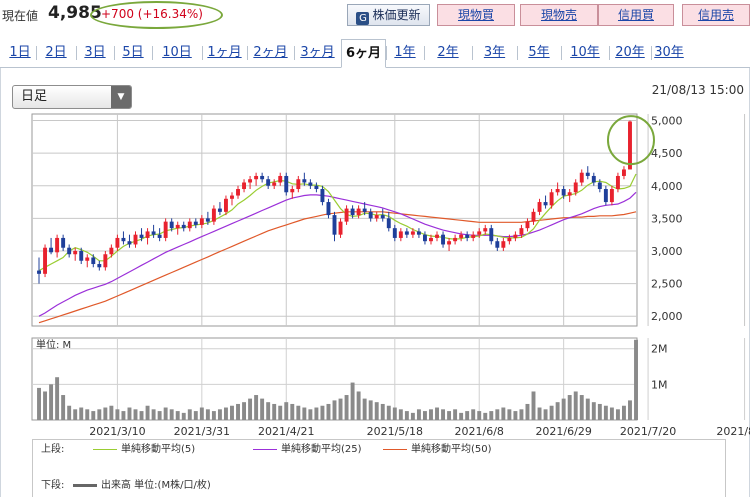 The width and height of the screenshot is (750, 497). What do you see at coordinates (659, 384) in the screenshot?
I see `volume-tick-label: 1M` at bounding box center [659, 384].